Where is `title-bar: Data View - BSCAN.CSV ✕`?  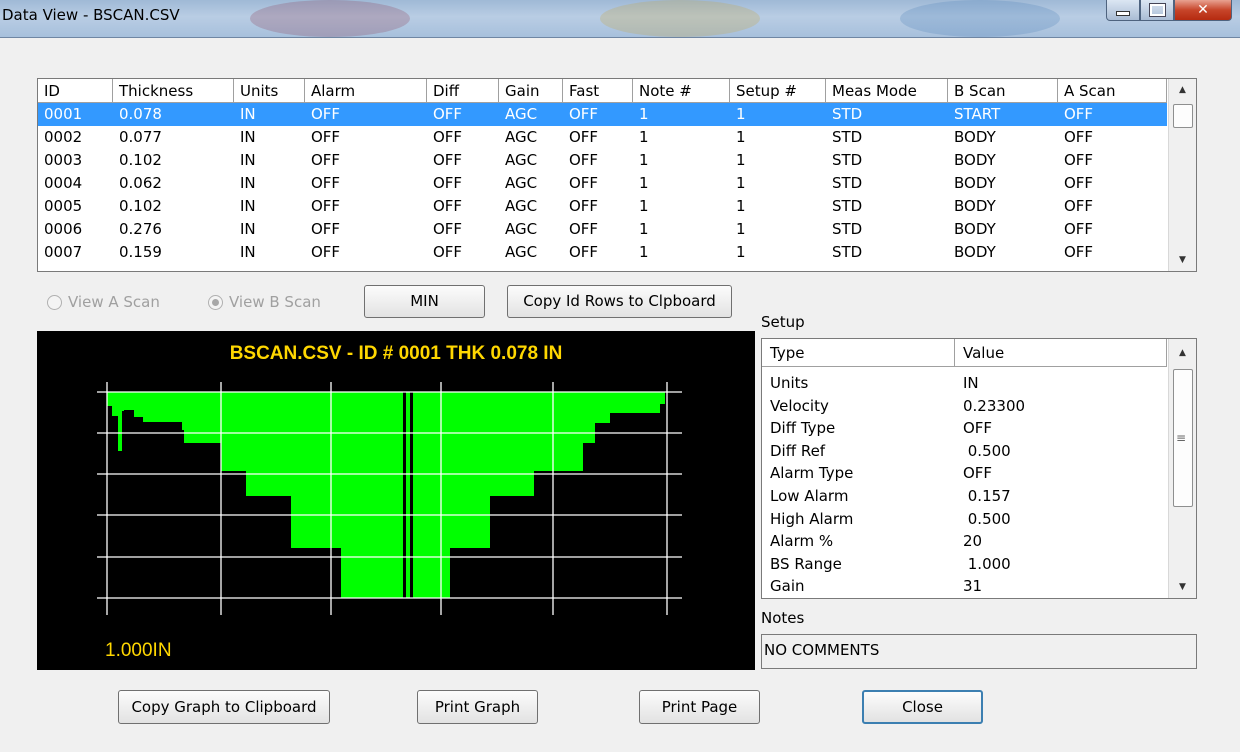
title-bar: Data View - BSCAN.CSV ✕ is located at coordinates (620, 19).